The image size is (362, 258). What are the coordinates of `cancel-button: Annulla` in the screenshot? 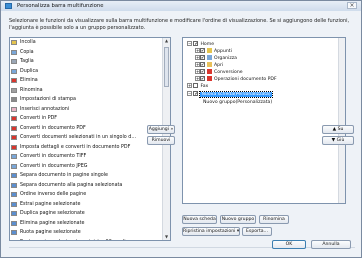 It's located at (331, 244).